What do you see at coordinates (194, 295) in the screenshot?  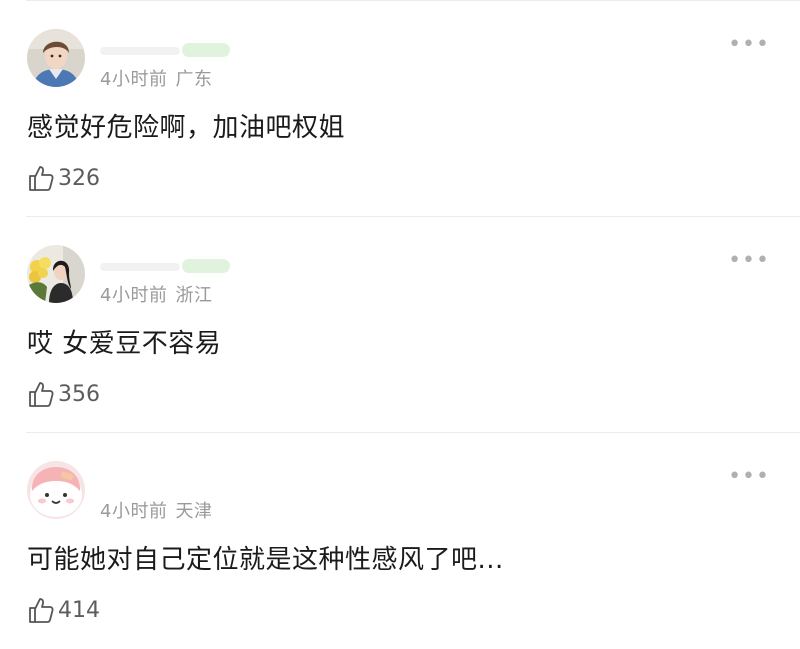 I see `comment-region: 浙江` at bounding box center [194, 295].